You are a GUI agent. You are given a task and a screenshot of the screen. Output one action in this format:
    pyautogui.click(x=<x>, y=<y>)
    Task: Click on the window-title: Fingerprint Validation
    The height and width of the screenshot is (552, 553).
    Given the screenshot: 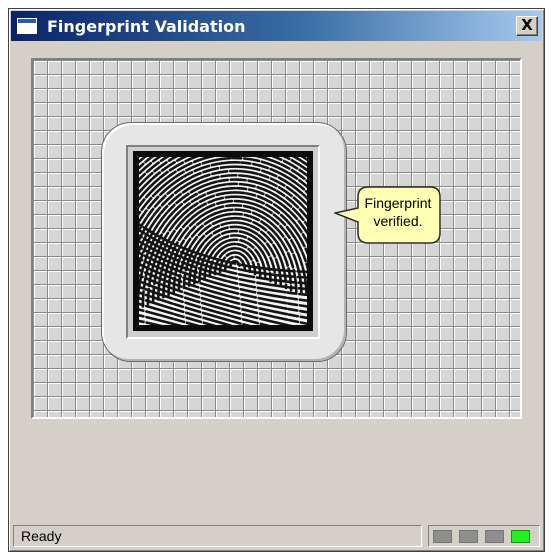 What is the action you would take?
    pyautogui.click(x=146, y=26)
    